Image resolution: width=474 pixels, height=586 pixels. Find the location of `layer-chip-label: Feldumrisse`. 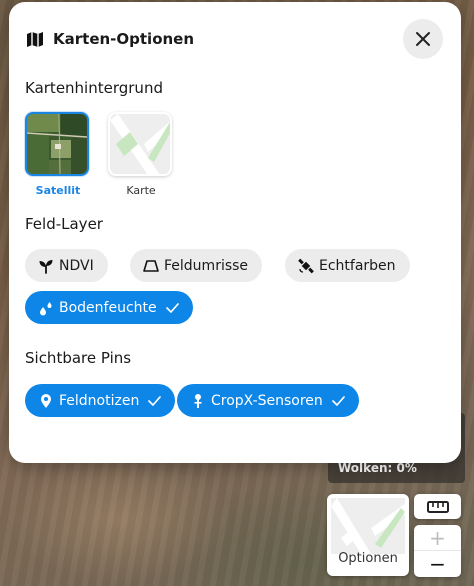

layer-chip-label: Feldumrisse is located at coordinates (206, 265).